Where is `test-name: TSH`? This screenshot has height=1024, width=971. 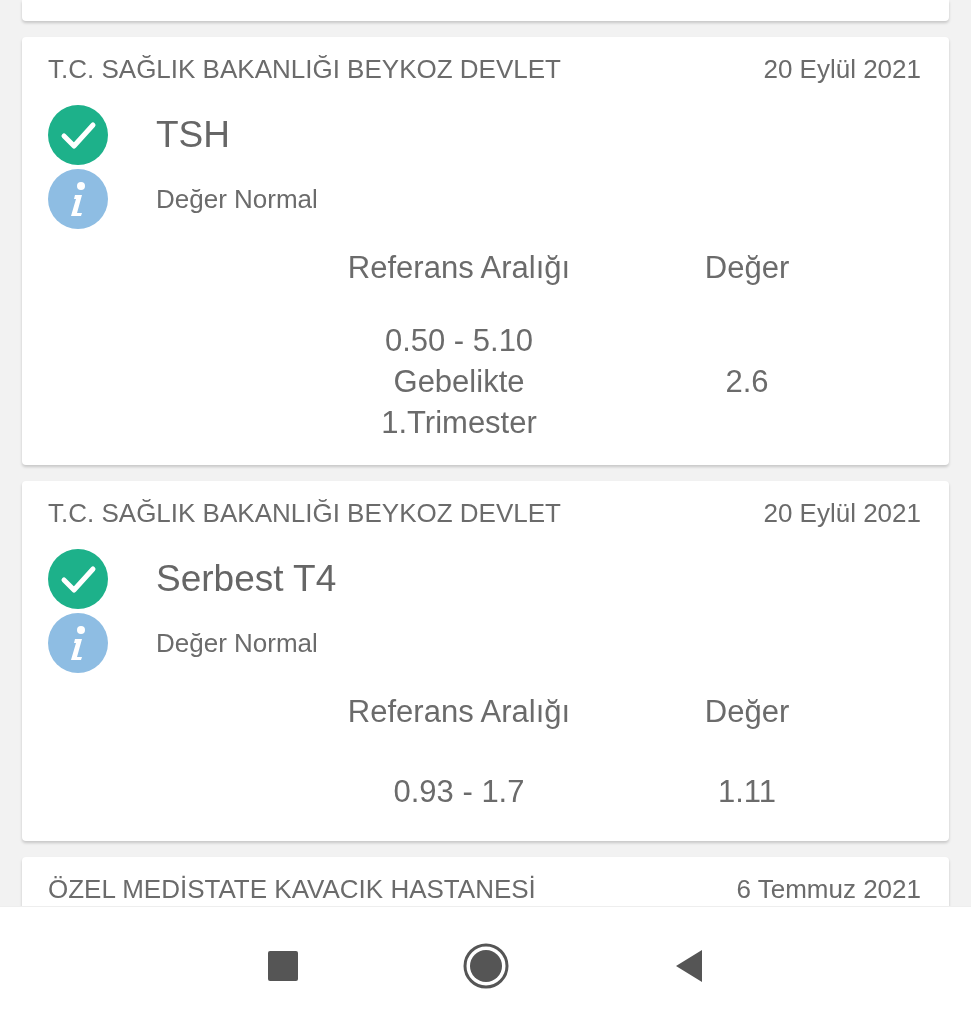
test-name: TSH is located at coordinates (193, 135).